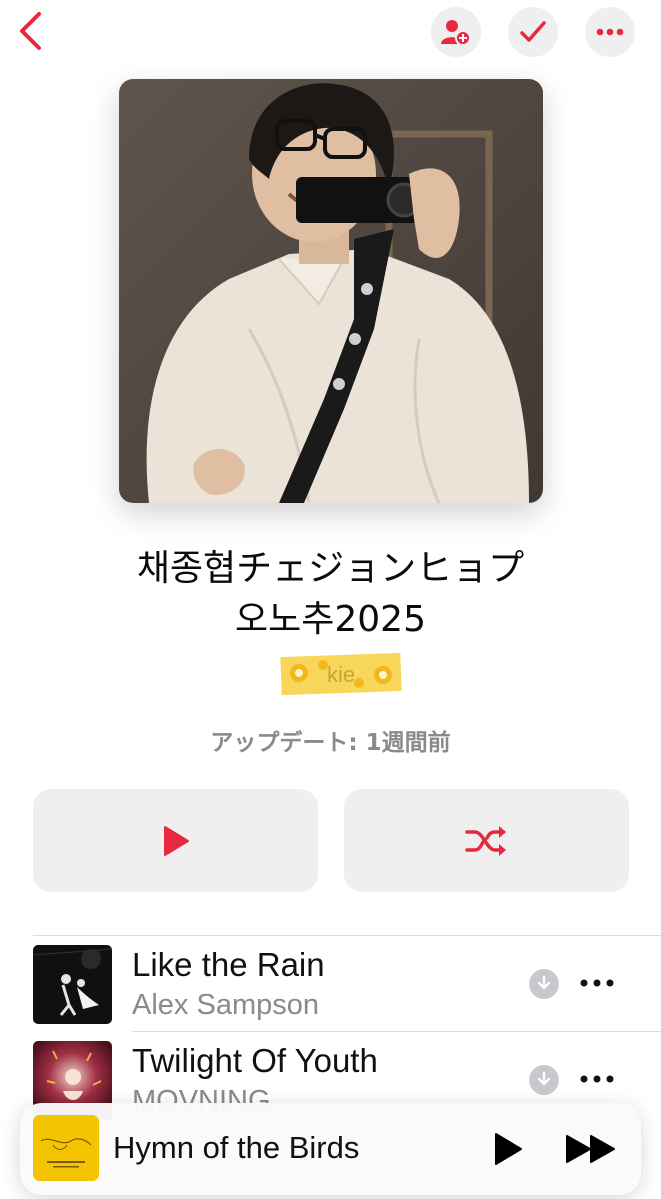  I want to click on fast-forward-icon, so click(590, 1149).